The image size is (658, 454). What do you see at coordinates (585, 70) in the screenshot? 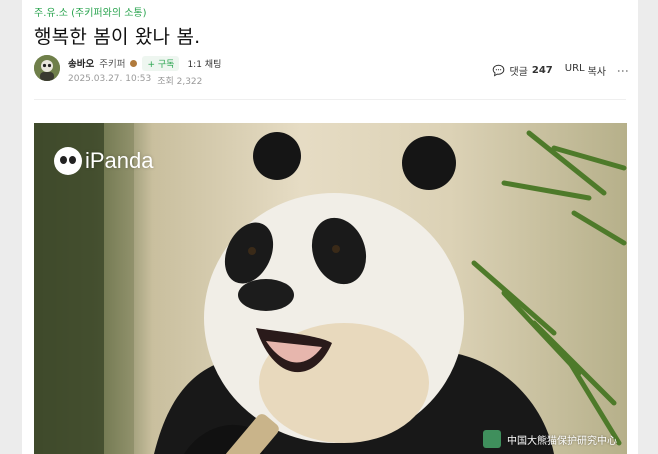
I see `url-copy-button: URL 복사` at bounding box center [585, 70].